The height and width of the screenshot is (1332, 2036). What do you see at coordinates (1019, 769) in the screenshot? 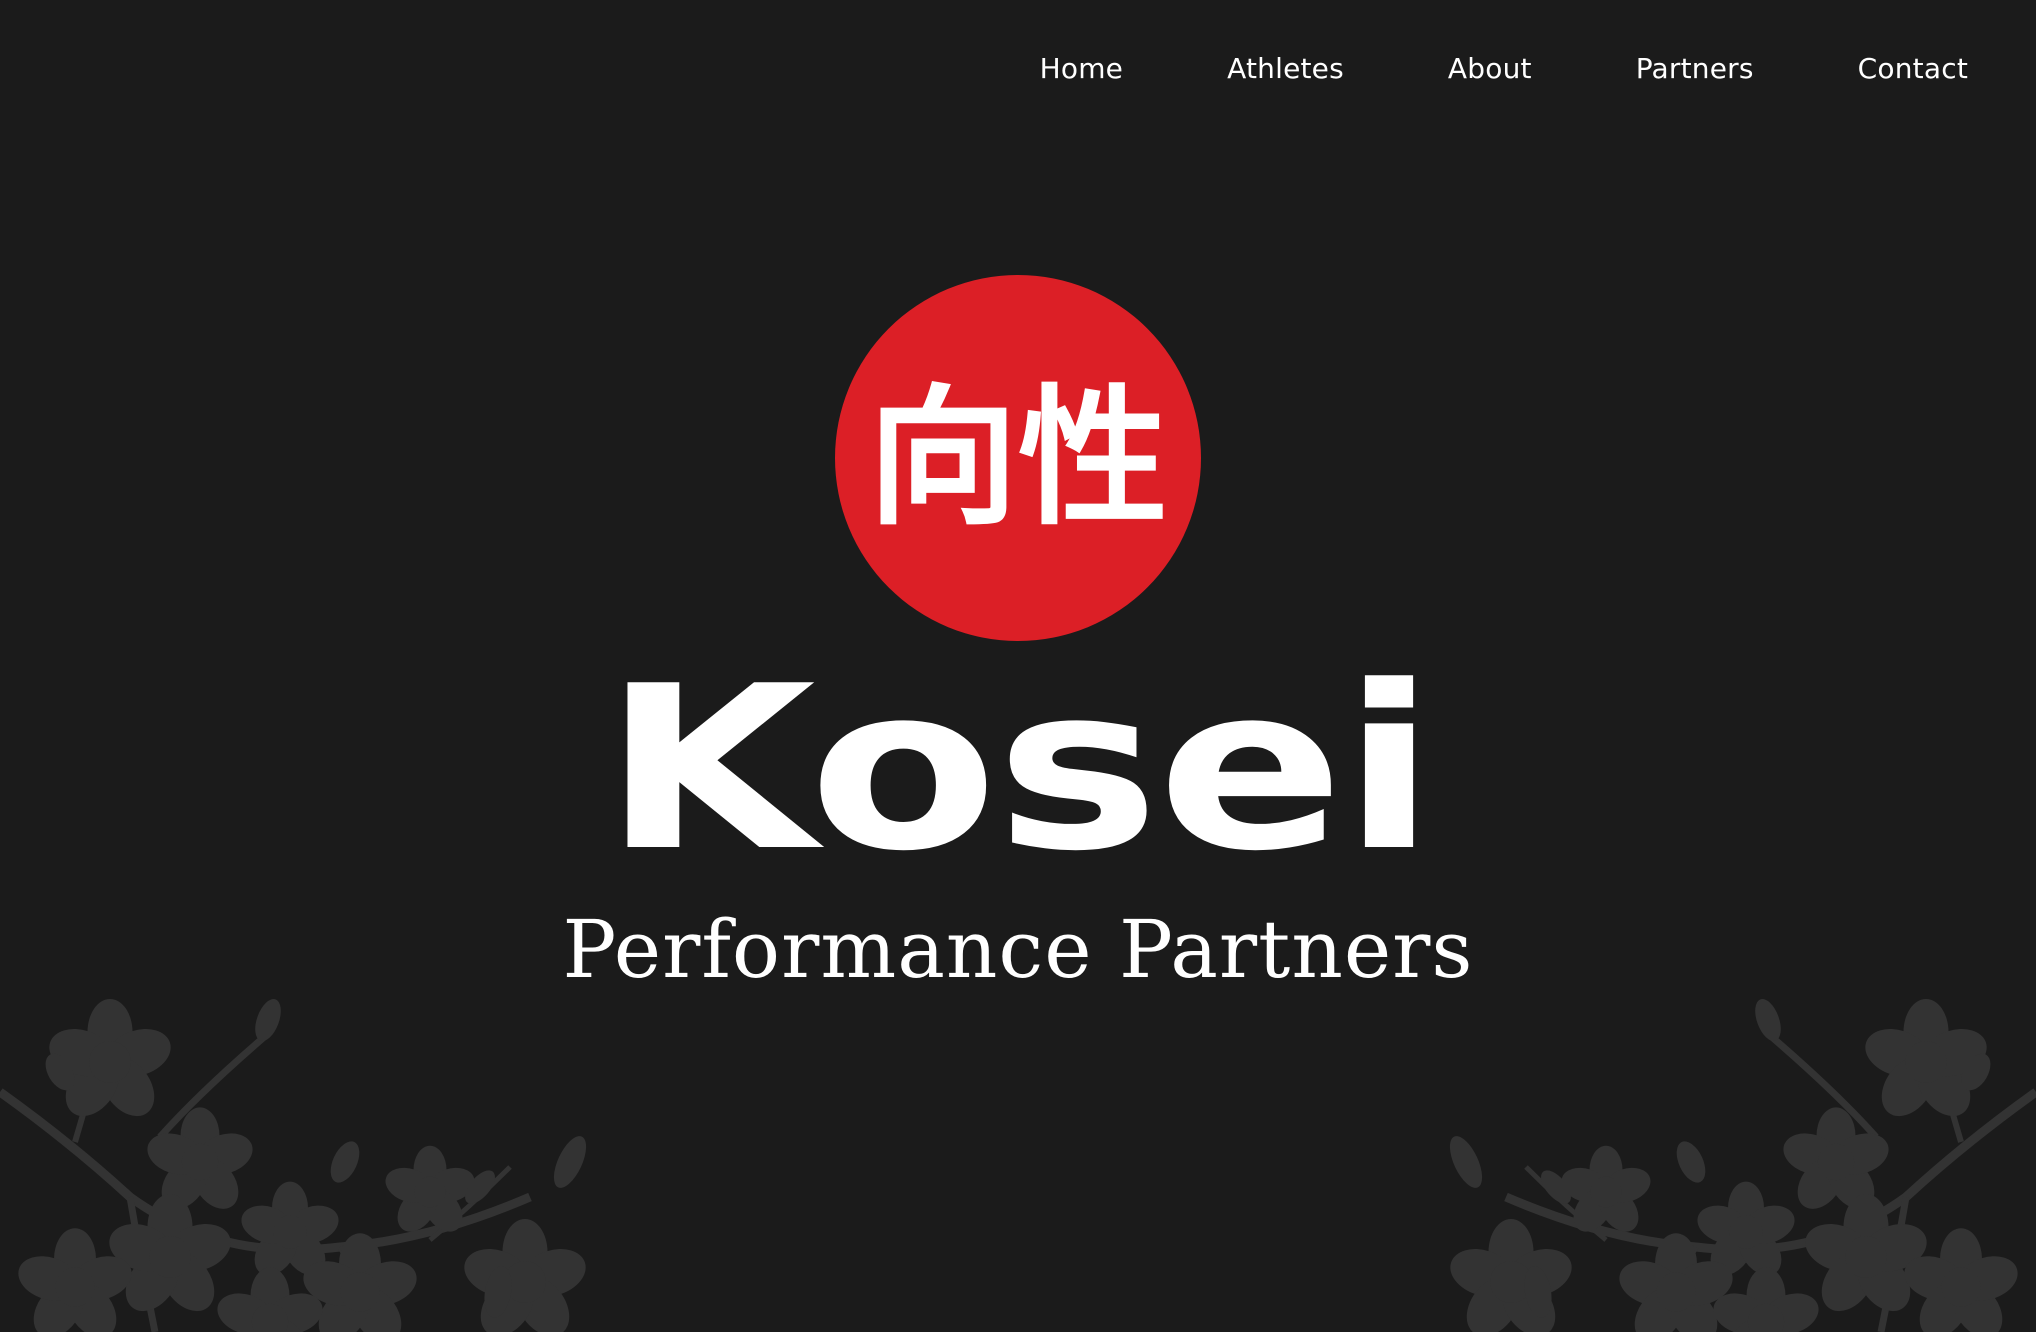
I see `brand-name: Kosei` at bounding box center [1019, 769].